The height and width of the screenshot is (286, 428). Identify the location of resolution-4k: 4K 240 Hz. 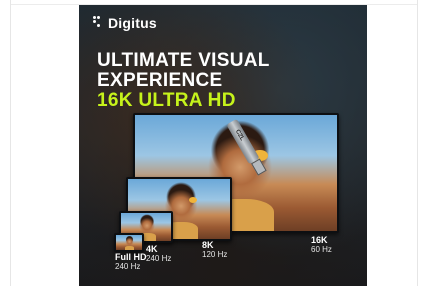
(158, 253).